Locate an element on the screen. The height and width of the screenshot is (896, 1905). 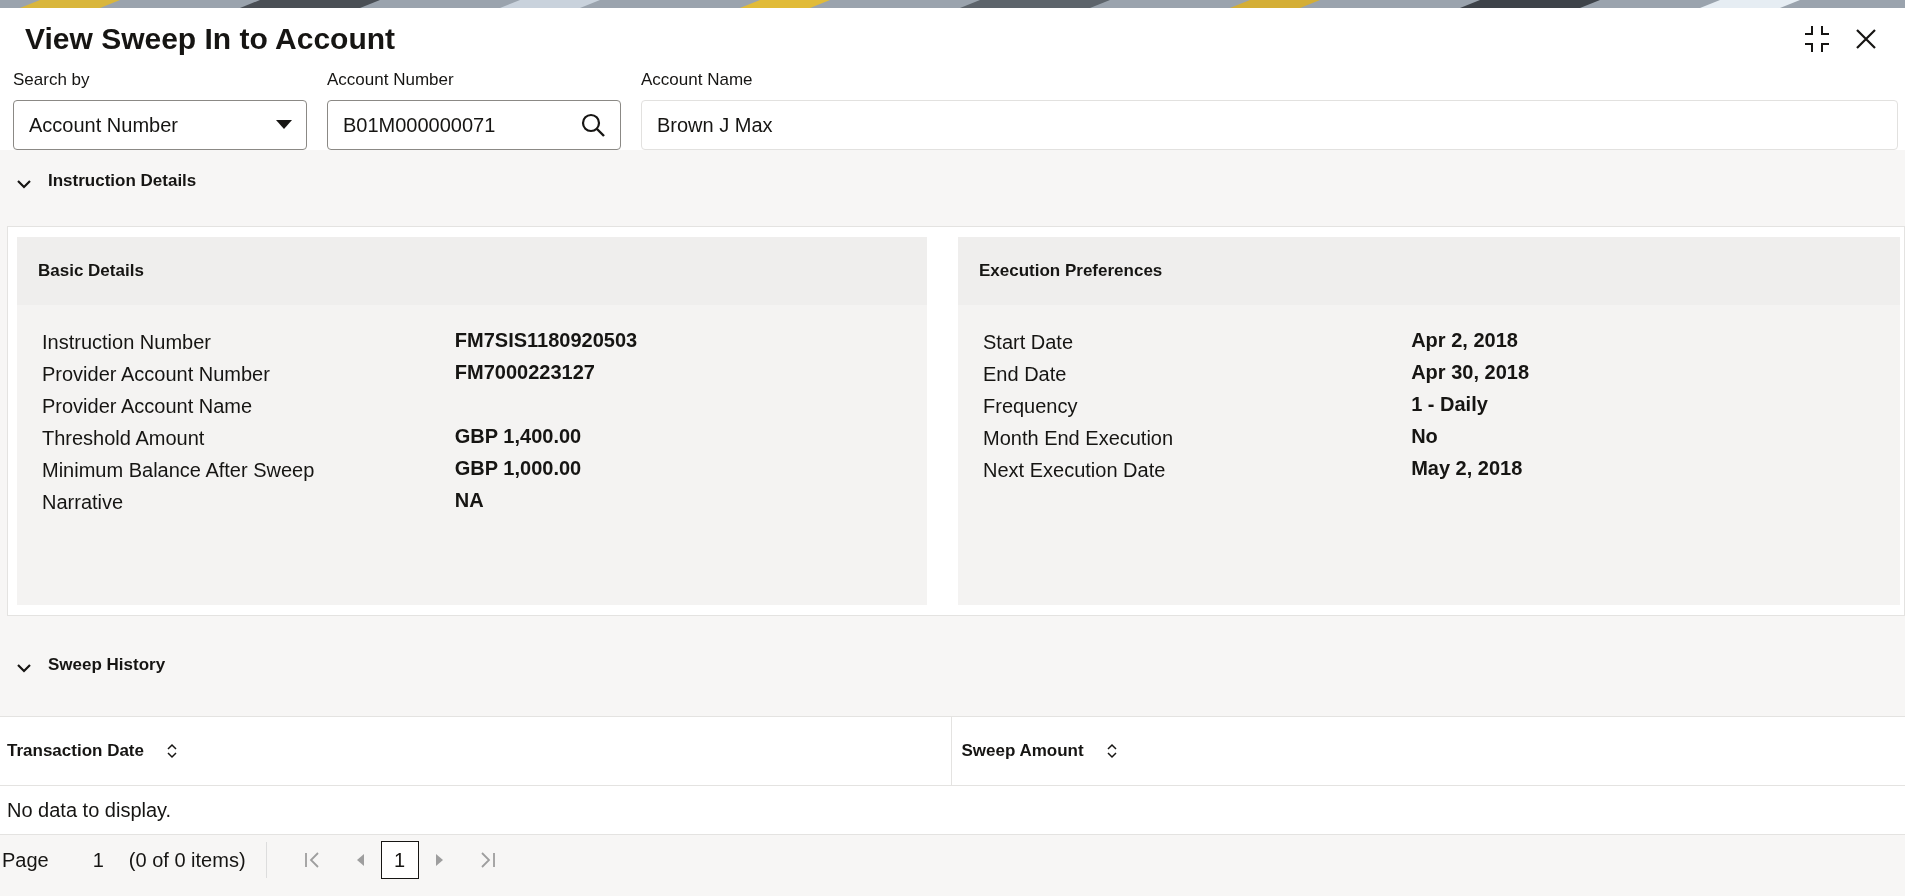
detail-value: No is located at coordinates (1425, 436).